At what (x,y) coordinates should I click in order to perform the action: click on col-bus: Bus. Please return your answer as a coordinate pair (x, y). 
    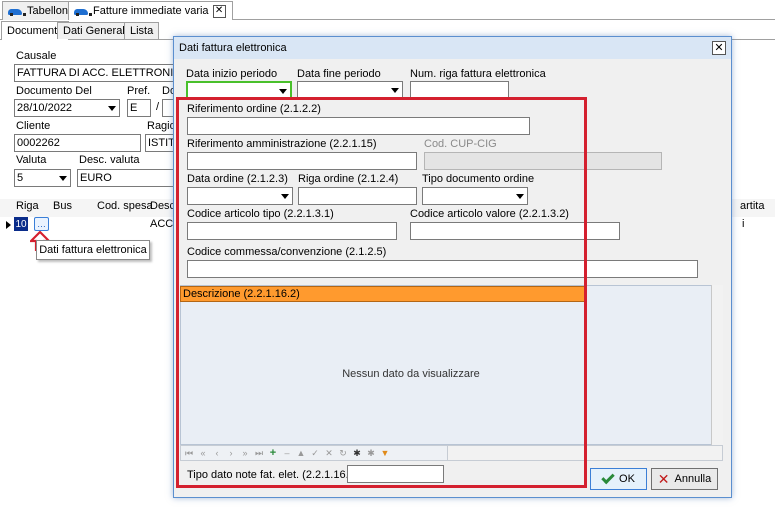
    Looking at the image, I should click on (62, 206).